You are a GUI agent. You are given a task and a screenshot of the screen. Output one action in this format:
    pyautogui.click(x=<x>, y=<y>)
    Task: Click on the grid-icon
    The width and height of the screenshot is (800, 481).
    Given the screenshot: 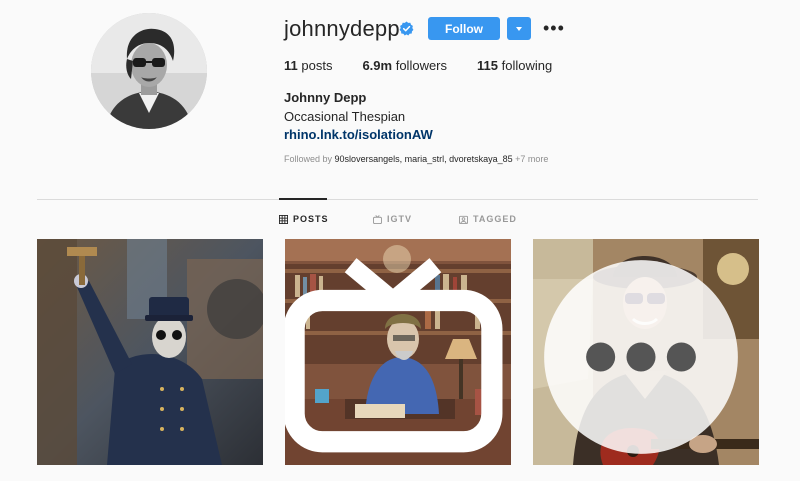 What is the action you would take?
    pyautogui.click(x=283, y=219)
    